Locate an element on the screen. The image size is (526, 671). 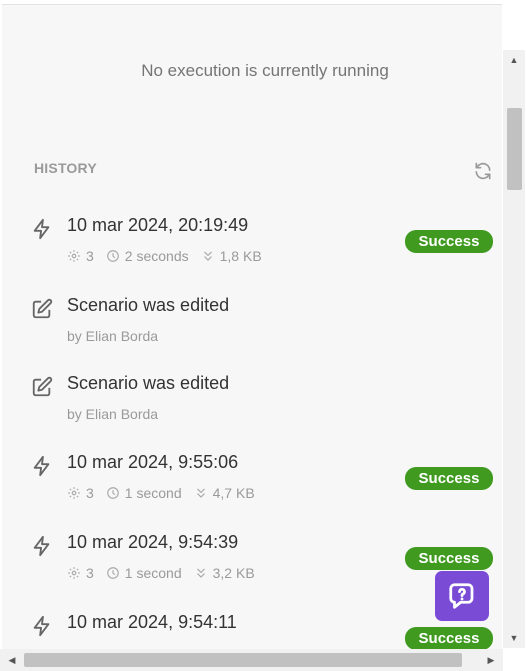
execution-meta: 3 1 second 3,2 KB is located at coordinates (167, 573).